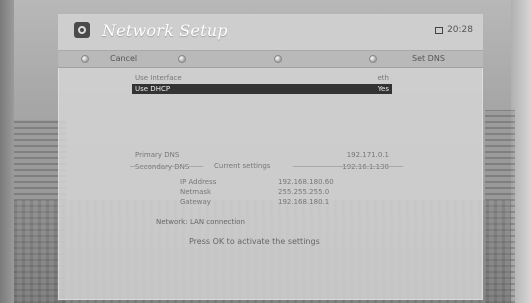  I want to click on setting-label: Primary DNS, so click(157, 155).